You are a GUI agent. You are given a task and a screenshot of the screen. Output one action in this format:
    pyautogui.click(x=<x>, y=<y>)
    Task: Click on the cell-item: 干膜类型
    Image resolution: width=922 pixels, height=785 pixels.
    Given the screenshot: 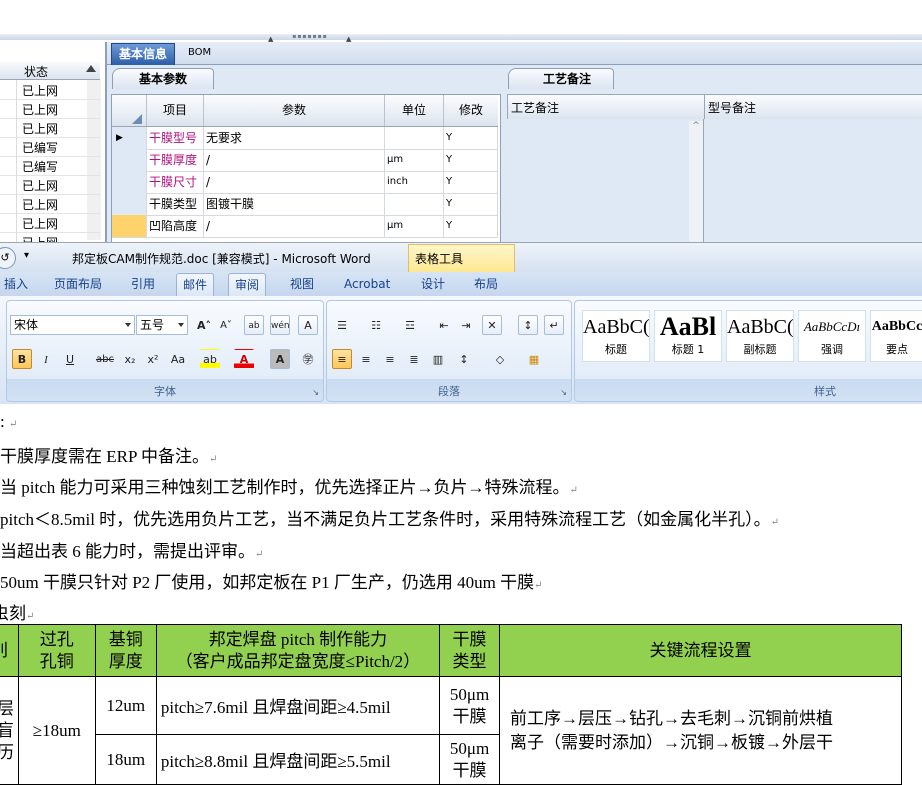 What is the action you would take?
    pyautogui.click(x=175, y=204)
    